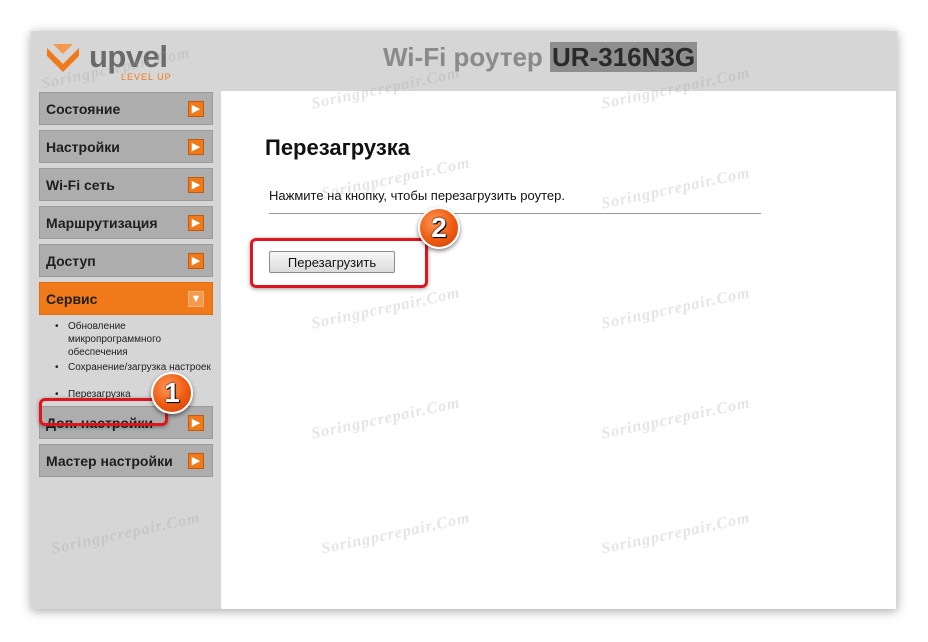  What do you see at coordinates (515, 213) in the screenshot?
I see `divider` at bounding box center [515, 213].